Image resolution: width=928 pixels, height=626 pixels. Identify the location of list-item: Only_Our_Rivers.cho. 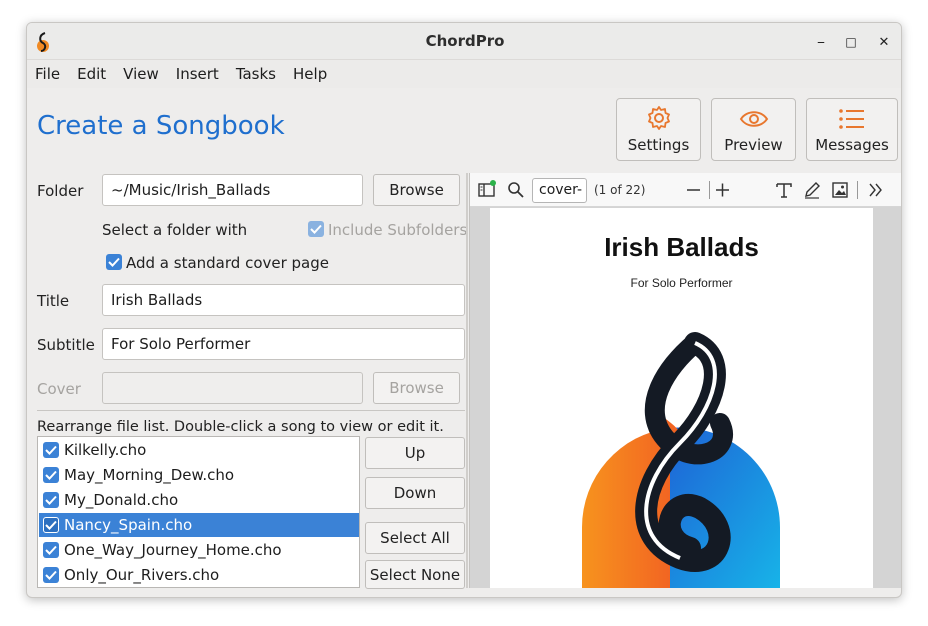
(199, 575).